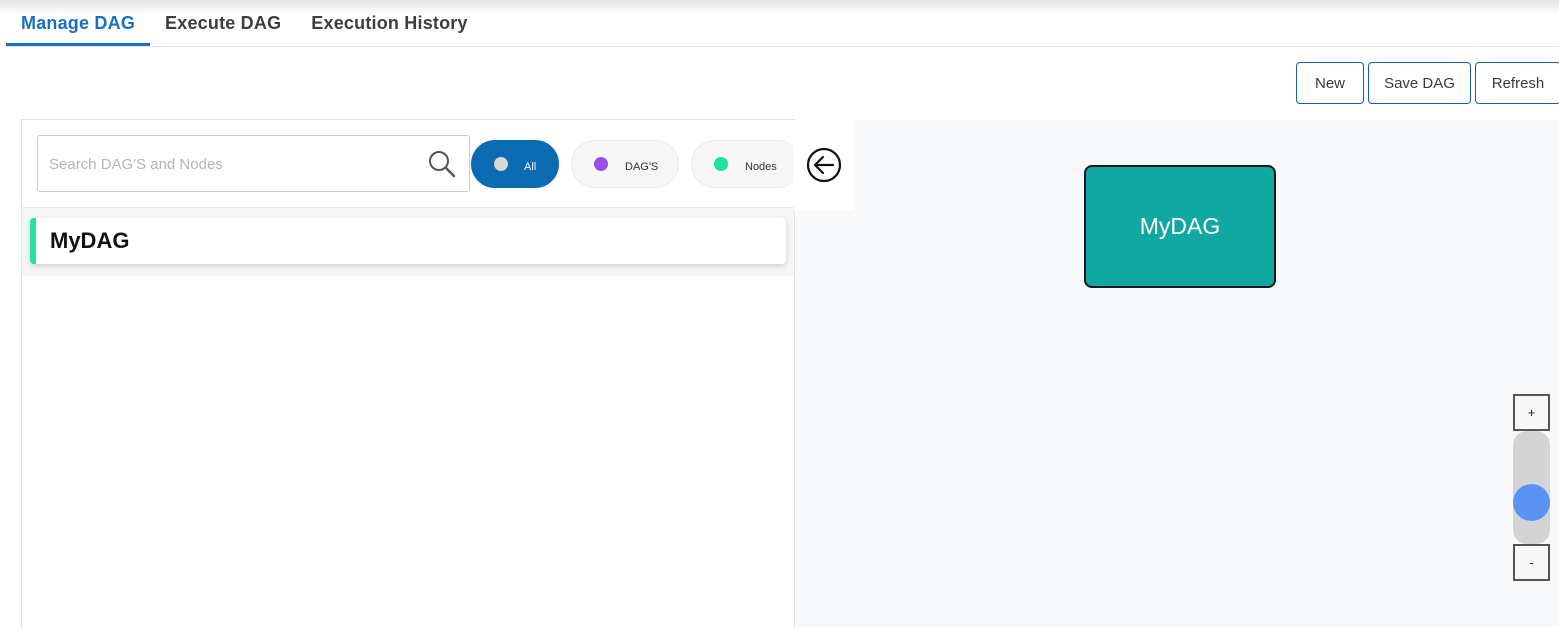  I want to click on tab-execution-history: Execution History, so click(389, 23).